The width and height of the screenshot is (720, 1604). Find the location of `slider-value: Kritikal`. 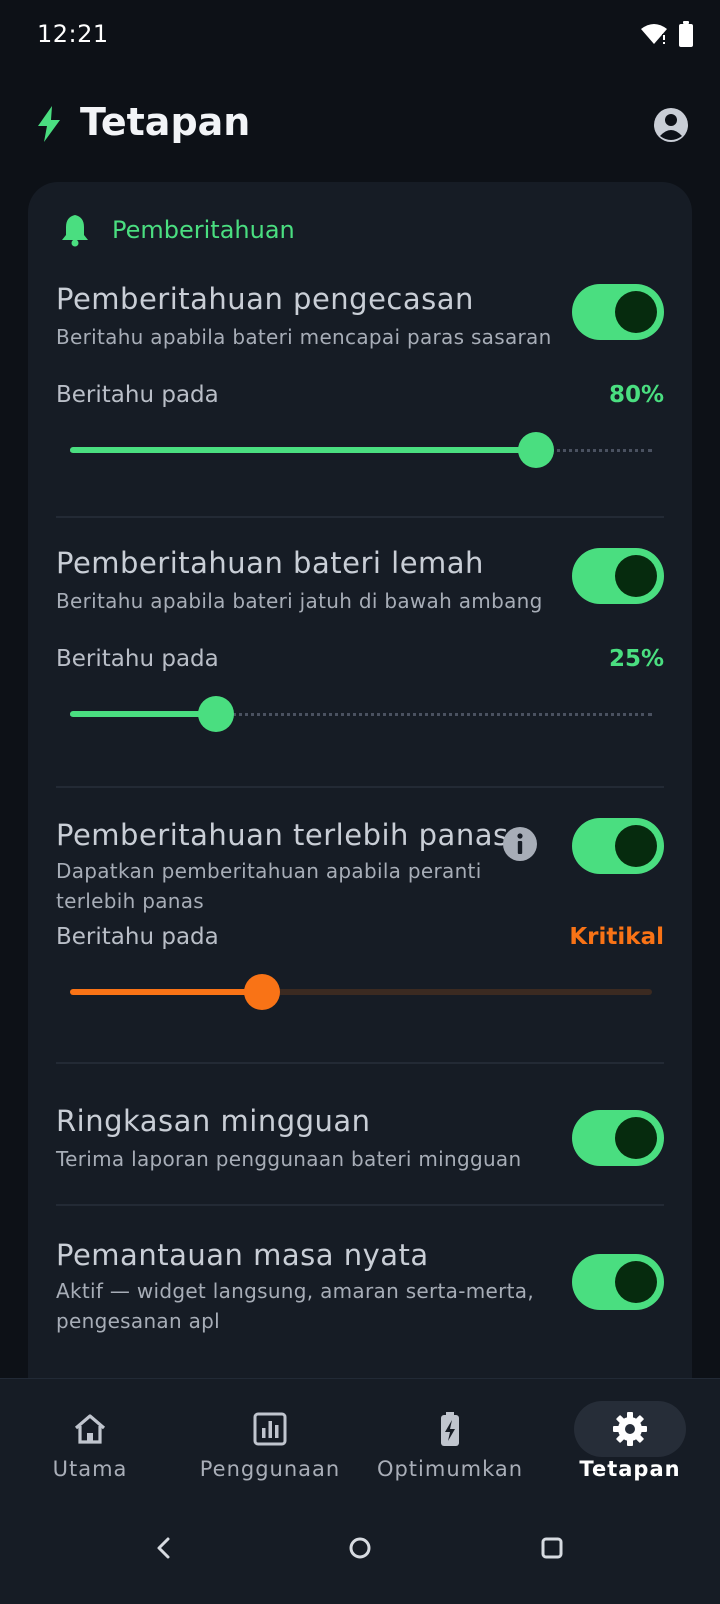

slider-value: Kritikal is located at coordinates (616, 937).